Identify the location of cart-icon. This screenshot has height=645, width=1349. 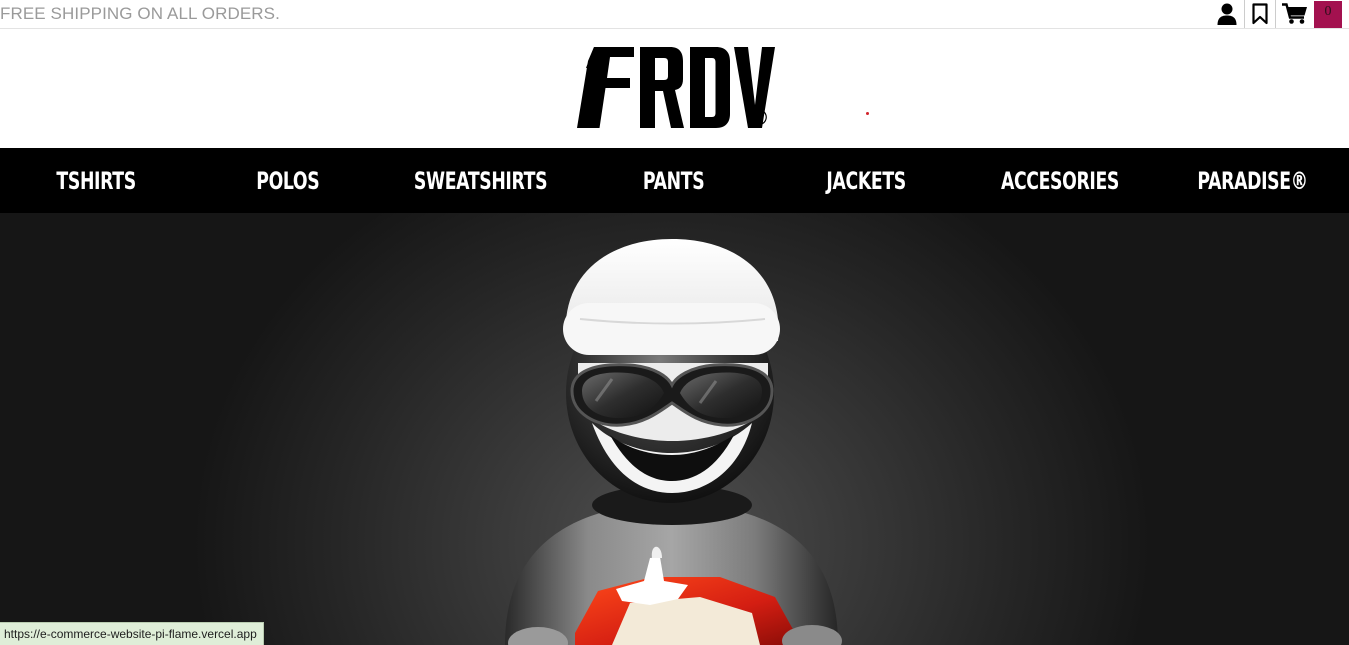
(1294, 14).